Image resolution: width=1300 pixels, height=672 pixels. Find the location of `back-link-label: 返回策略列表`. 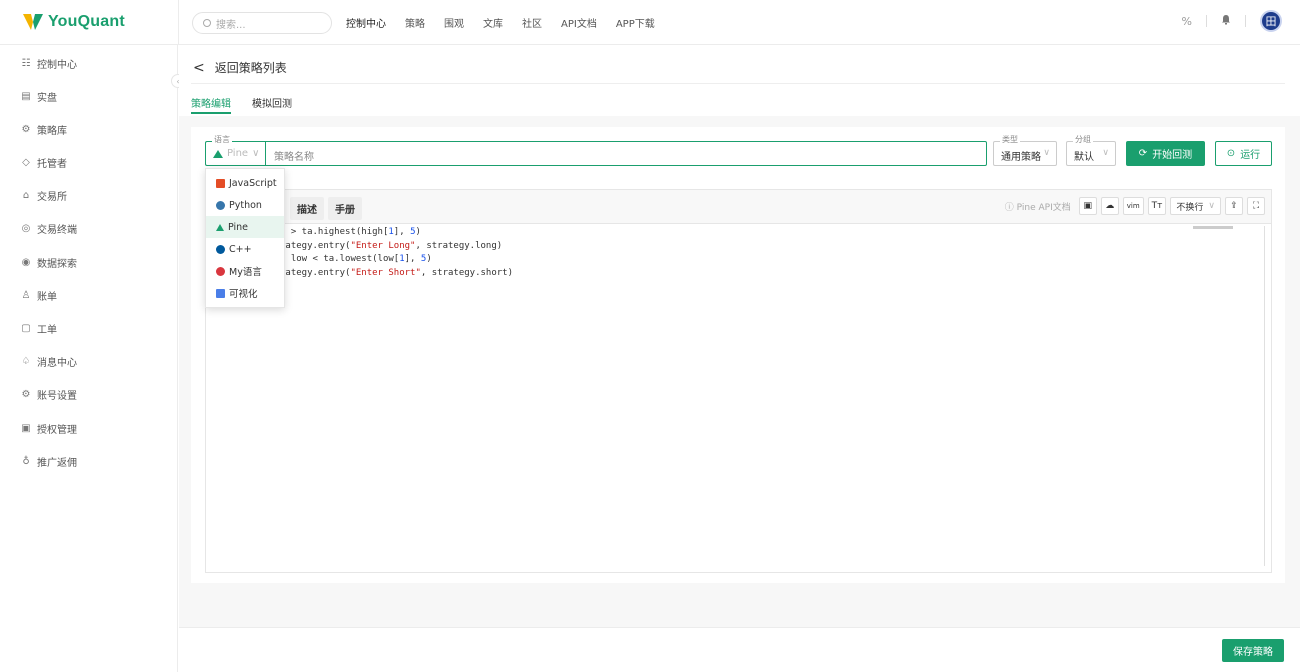

back-link-label: 返回策略列表 is located at coordinates (250, 68).